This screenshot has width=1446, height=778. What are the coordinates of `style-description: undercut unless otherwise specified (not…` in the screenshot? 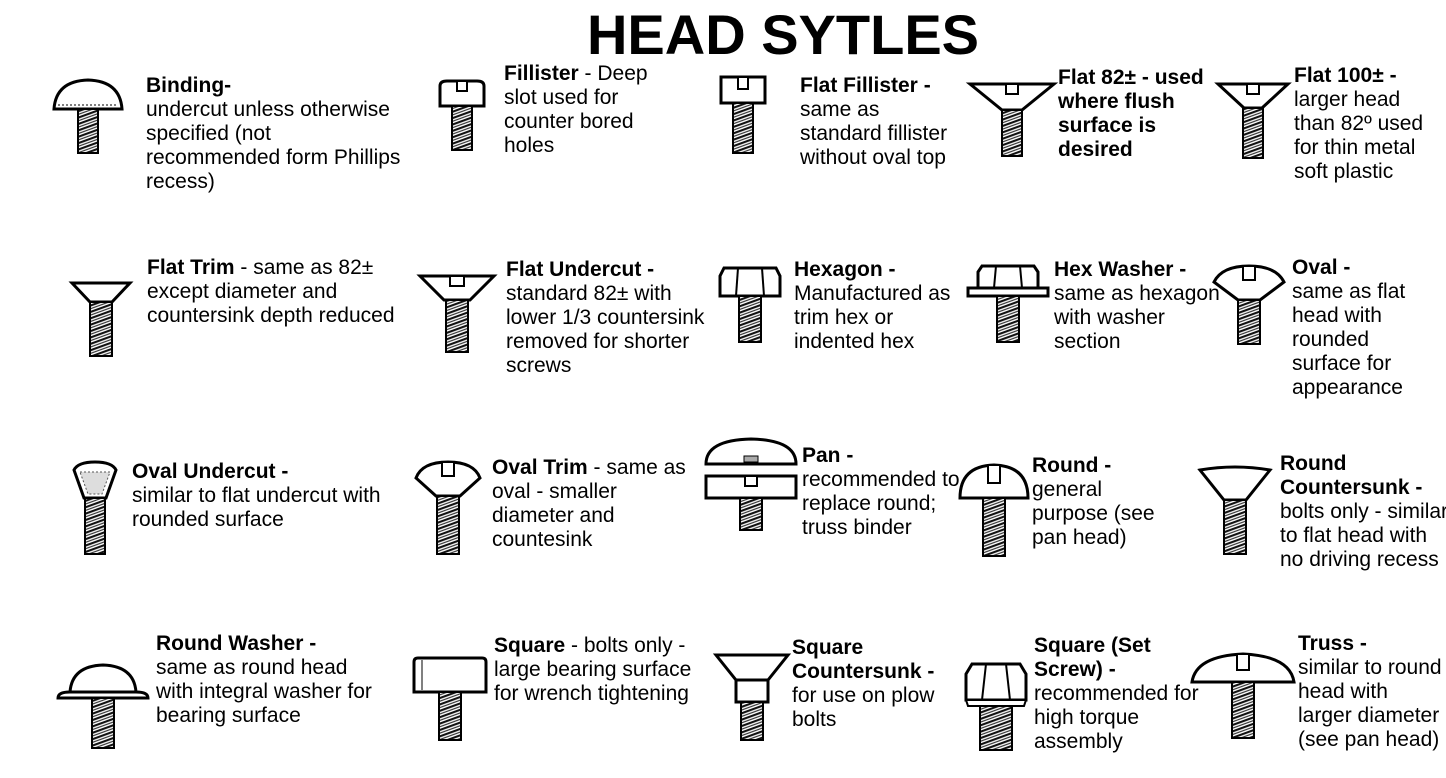 It's located at (273, 145).